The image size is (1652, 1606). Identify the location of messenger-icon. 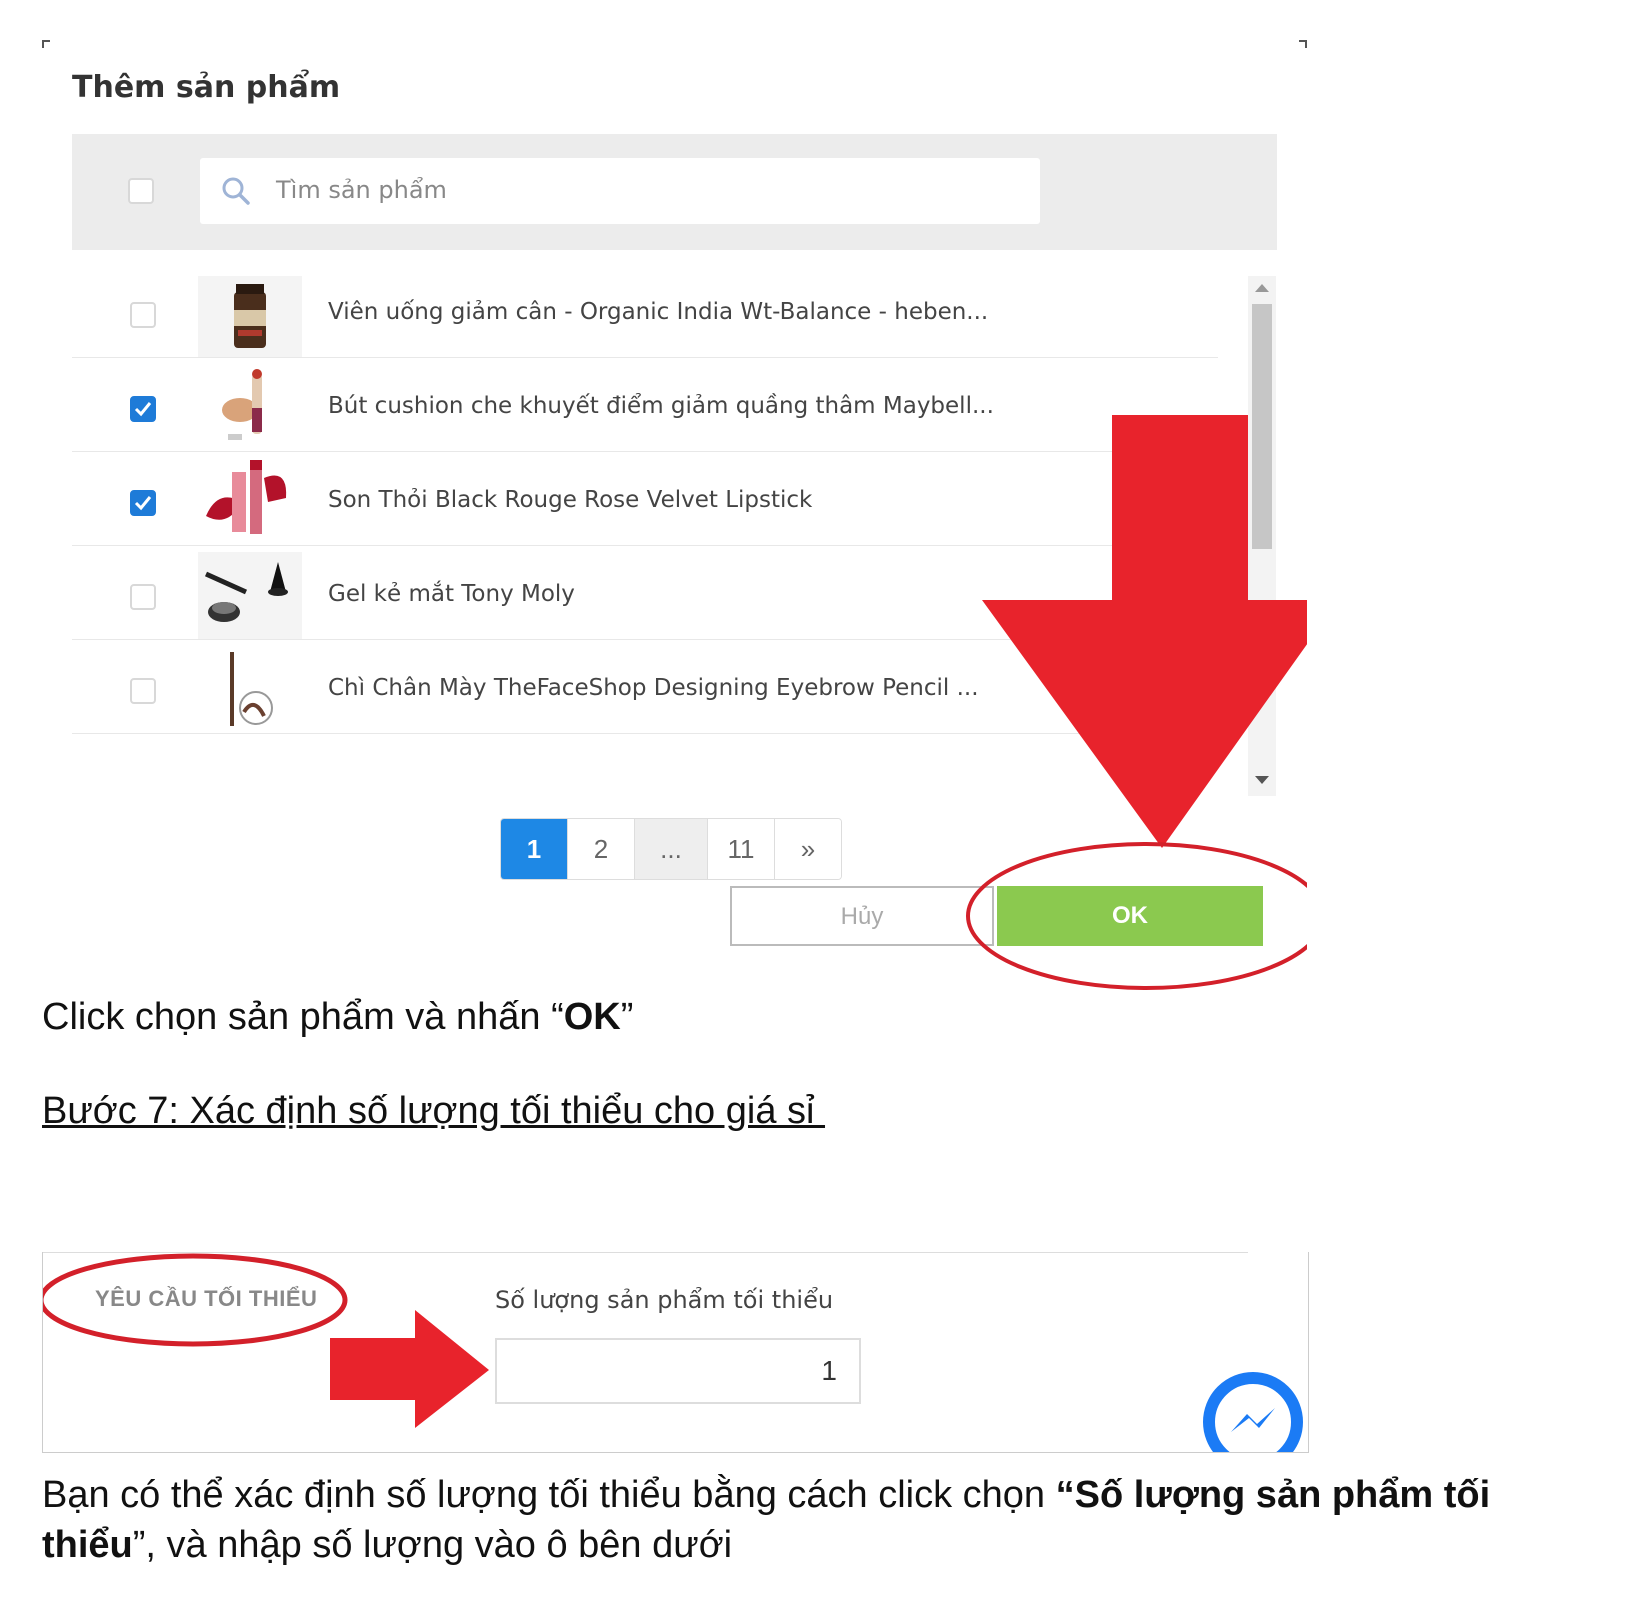
(1253, 1412).